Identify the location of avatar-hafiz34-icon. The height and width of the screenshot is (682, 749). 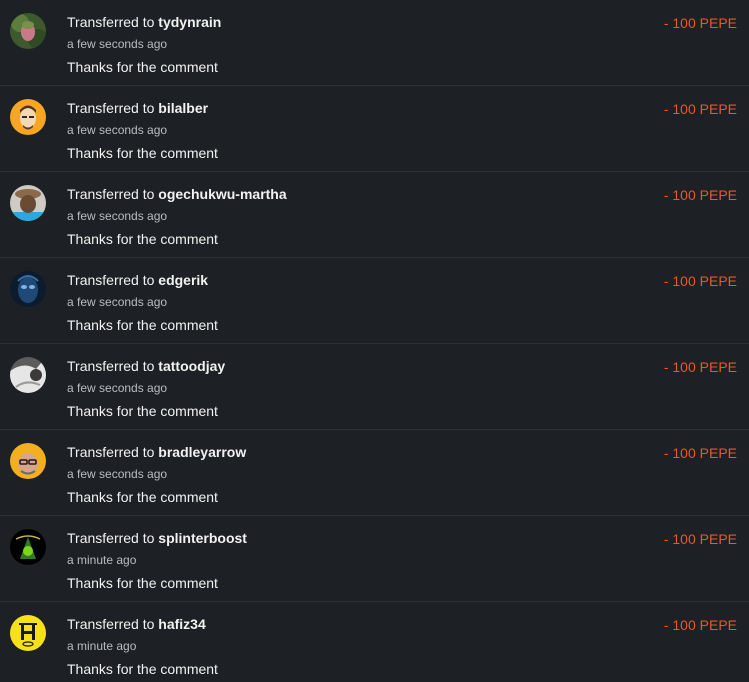
(28, 633).